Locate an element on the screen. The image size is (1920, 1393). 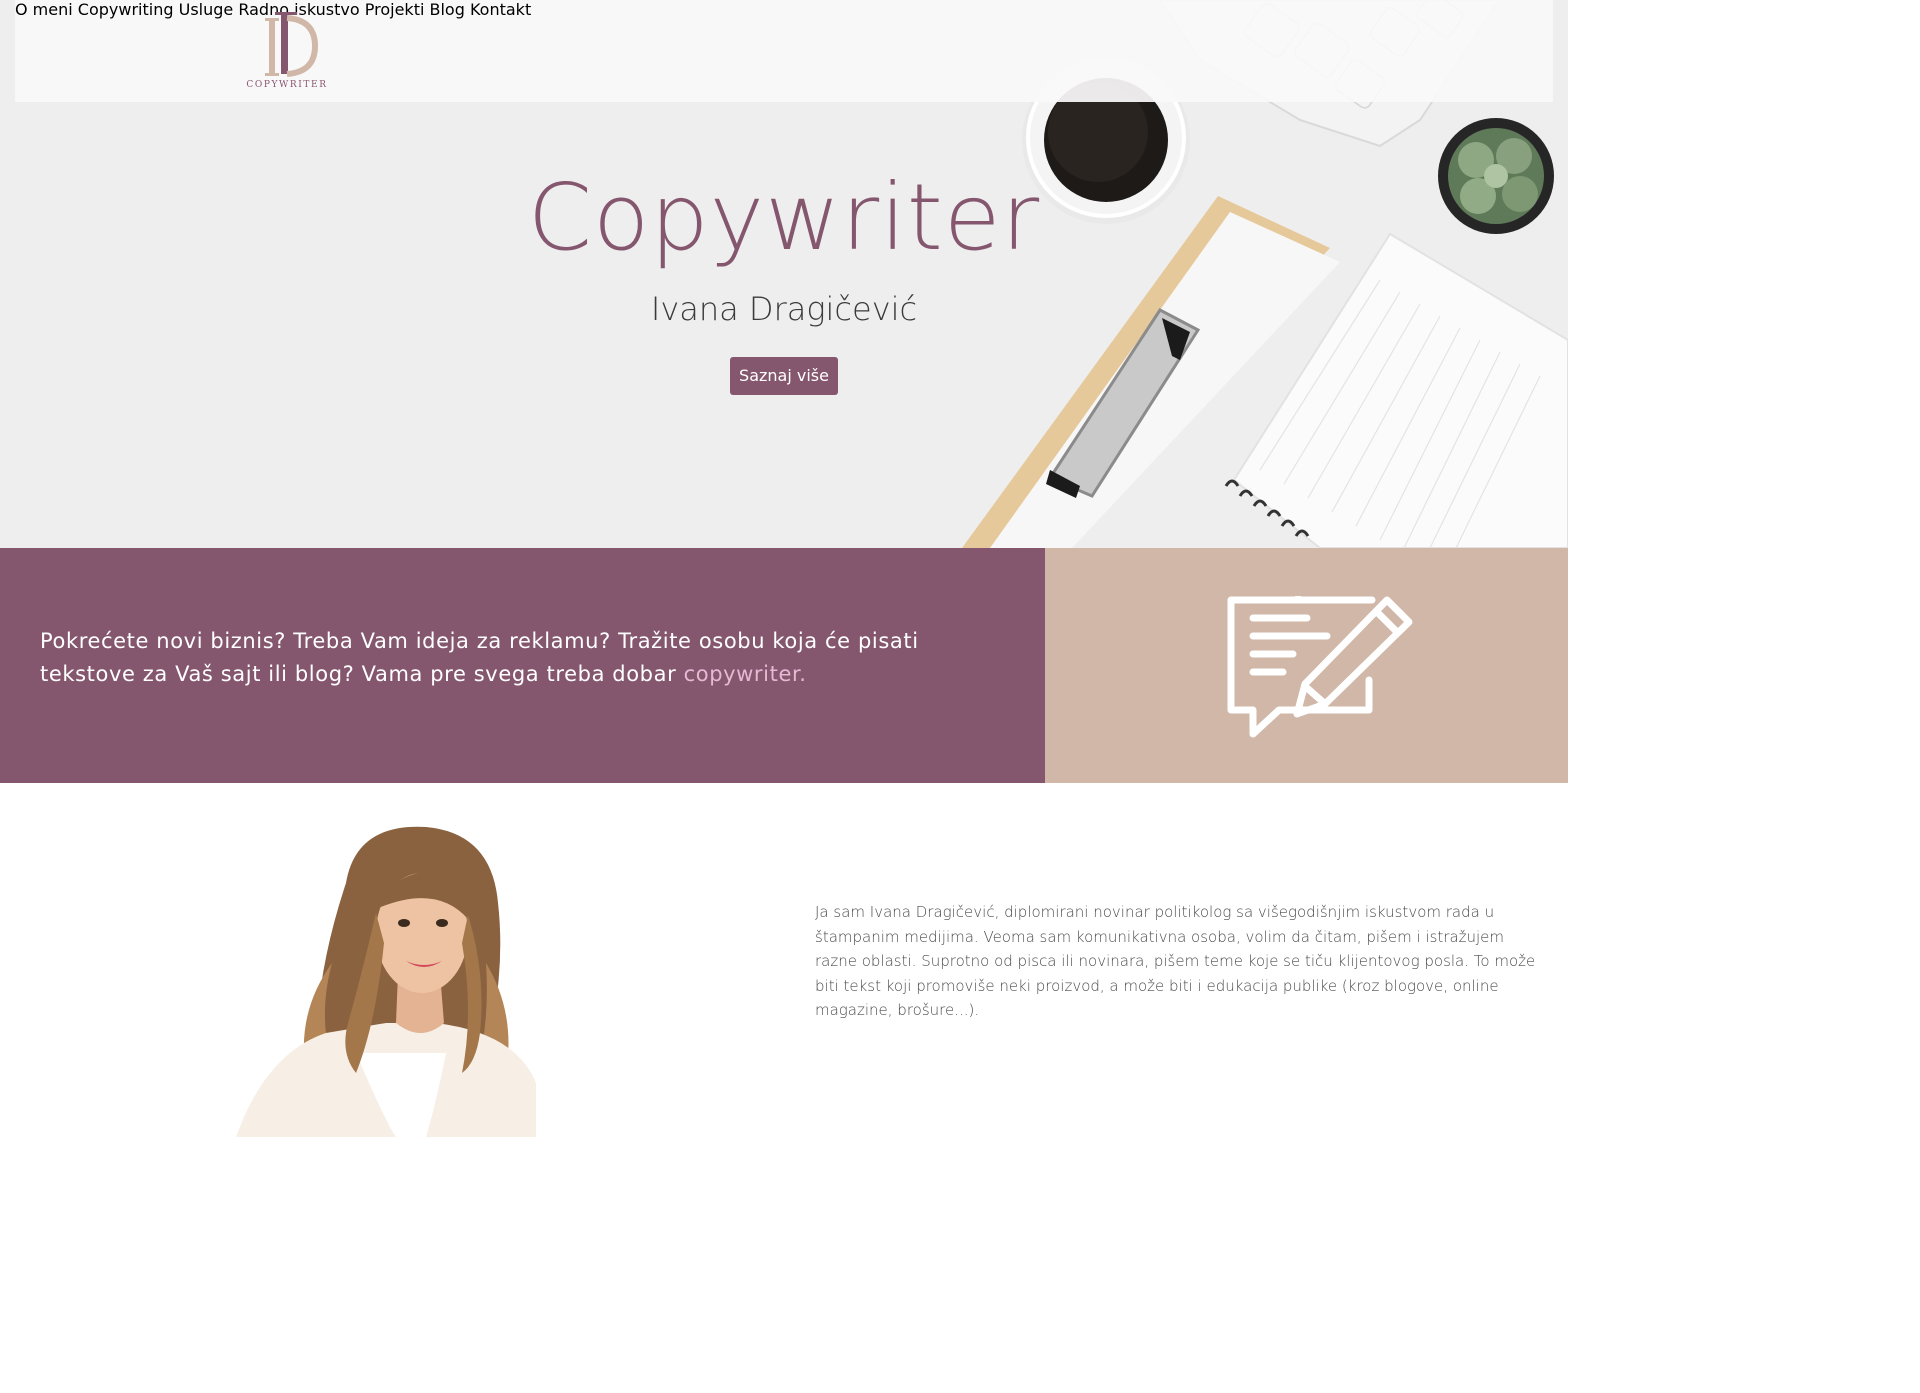
hero-title: Copywriter is located at coordinates (784, 217).